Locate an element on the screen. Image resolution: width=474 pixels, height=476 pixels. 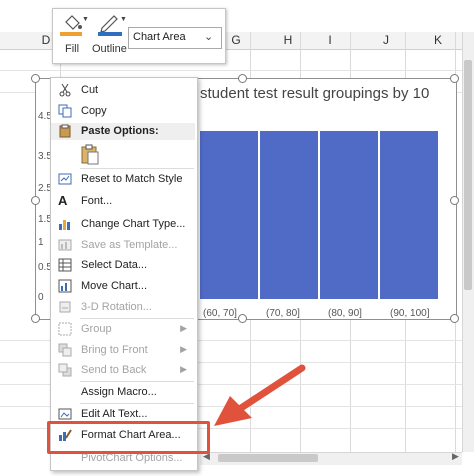
menu-item-reset-style: Reset to Match Style is located at coordinates (123, 179).